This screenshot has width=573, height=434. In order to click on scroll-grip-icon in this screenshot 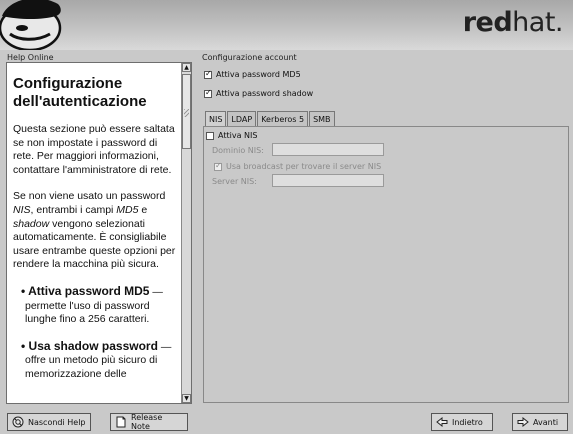, I will do `click(186, 113)`.